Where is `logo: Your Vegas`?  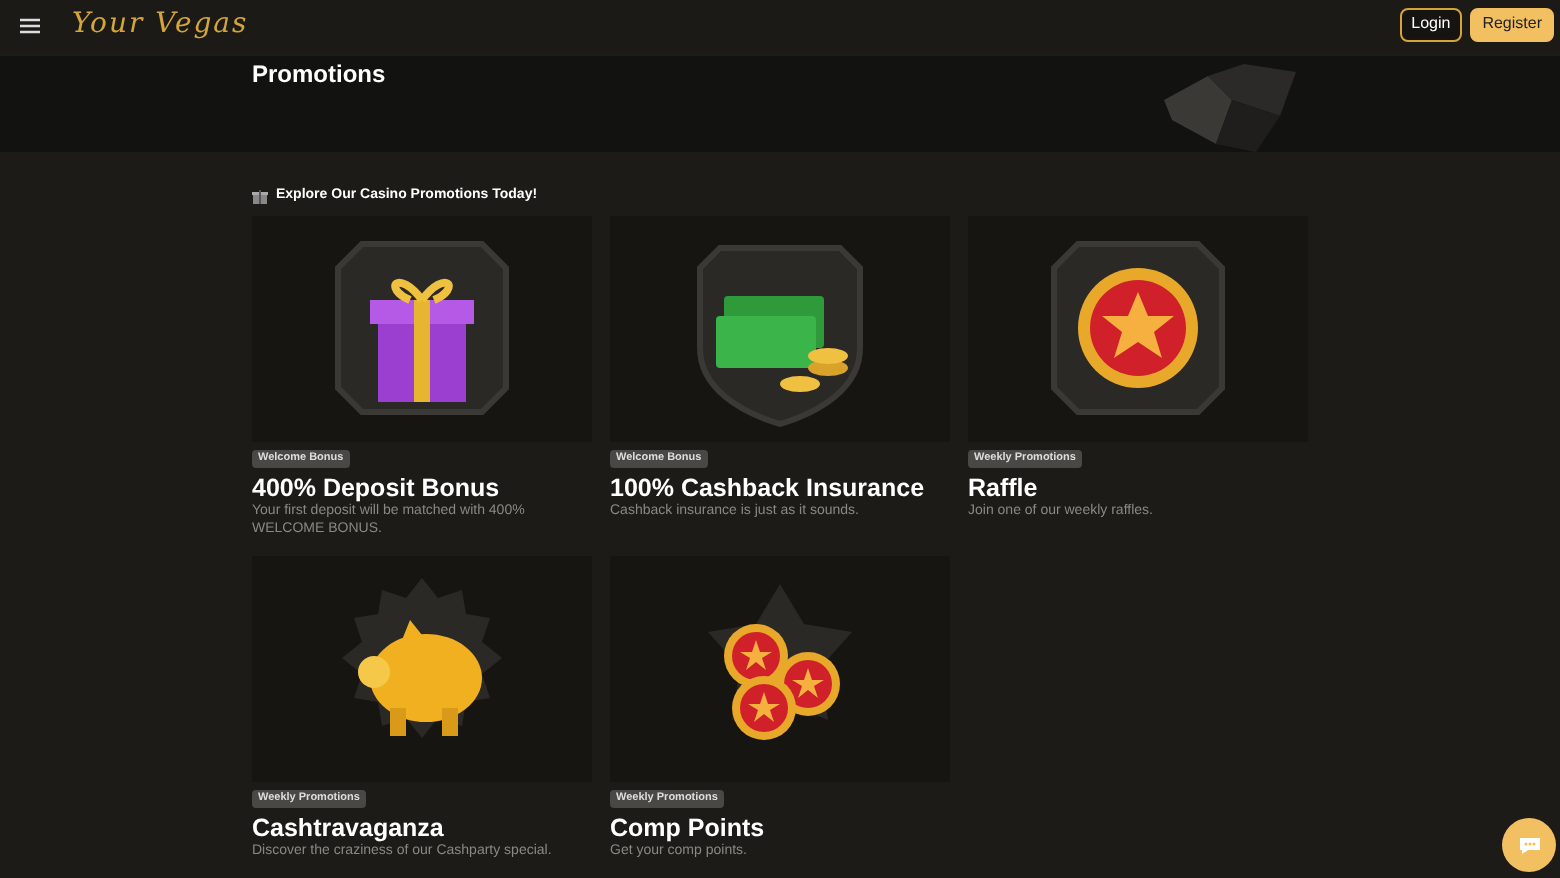
logo: Your Vegas is located at coordinates (160, 25).